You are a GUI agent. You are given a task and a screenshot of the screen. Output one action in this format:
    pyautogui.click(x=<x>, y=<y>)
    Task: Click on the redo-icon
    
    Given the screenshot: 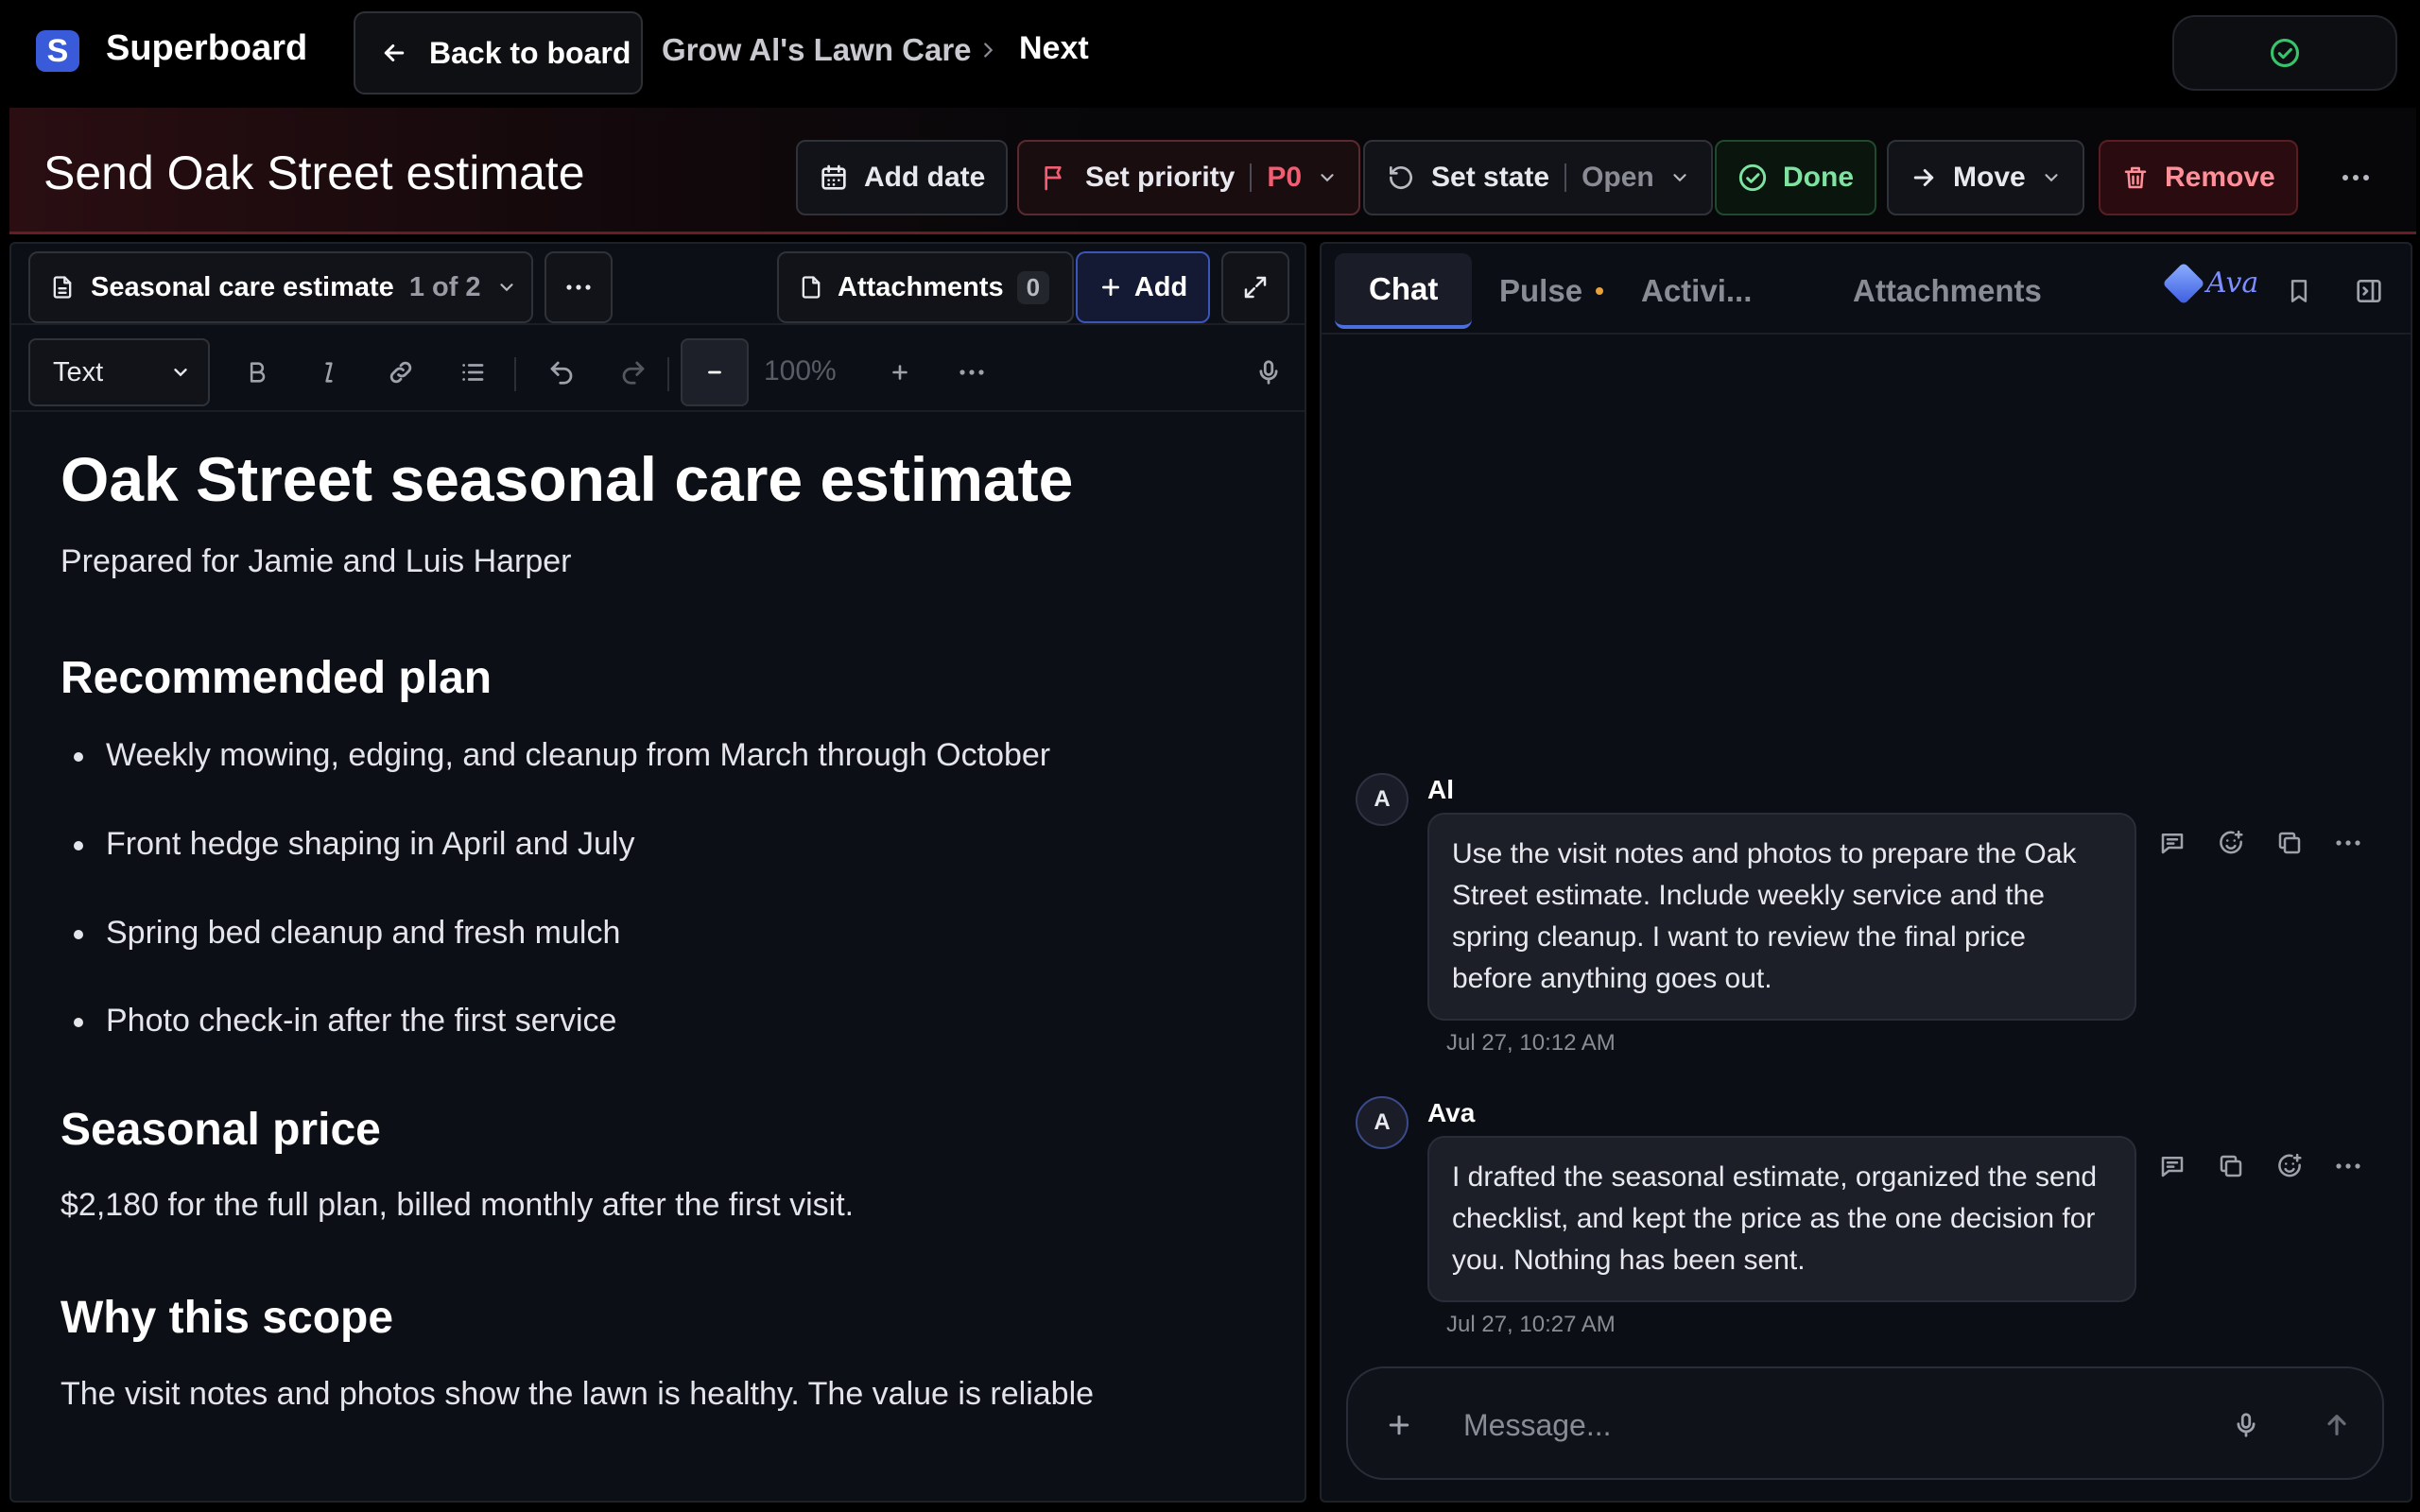 What is the action you would take?
    pyautogui.click(x=633, y=372)
    